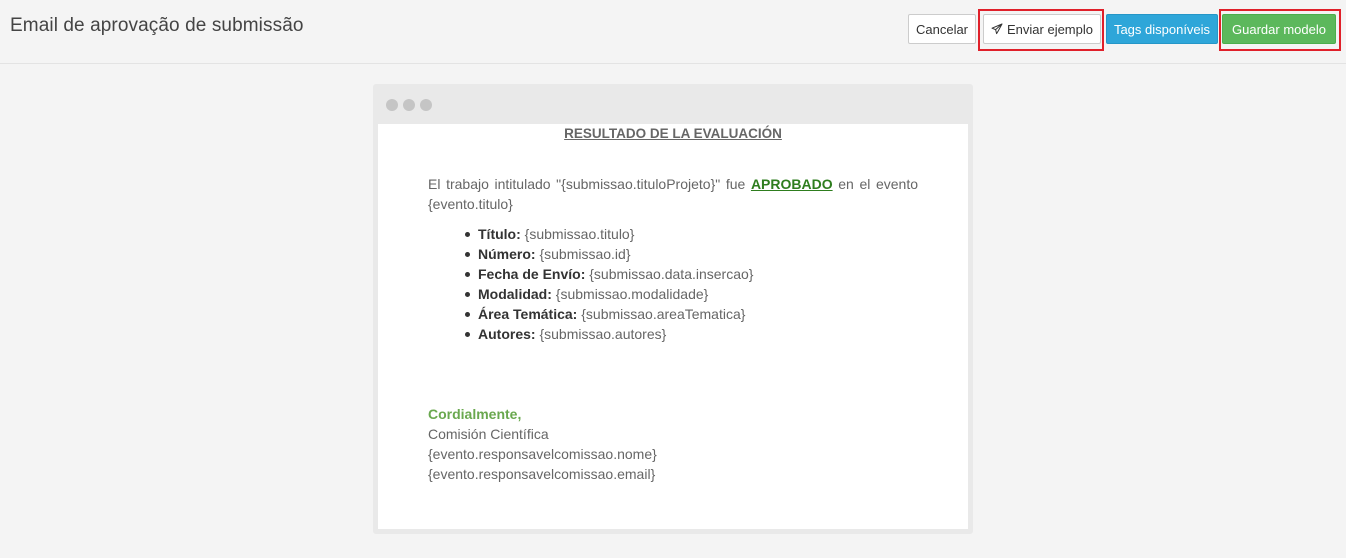  What do you see at coordinates (669, 274) in the screenshot?
I see `detail-value: {submissao.data.insercao}` at bounding box center [669, 274].